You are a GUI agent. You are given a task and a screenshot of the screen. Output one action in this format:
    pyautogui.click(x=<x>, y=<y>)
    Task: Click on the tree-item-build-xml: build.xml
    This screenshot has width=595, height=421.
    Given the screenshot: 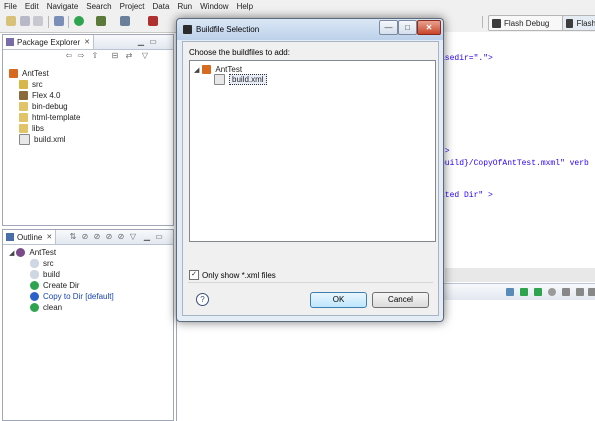 What is the action you would take?
    pyautogui.click(x=42, y=139)
    